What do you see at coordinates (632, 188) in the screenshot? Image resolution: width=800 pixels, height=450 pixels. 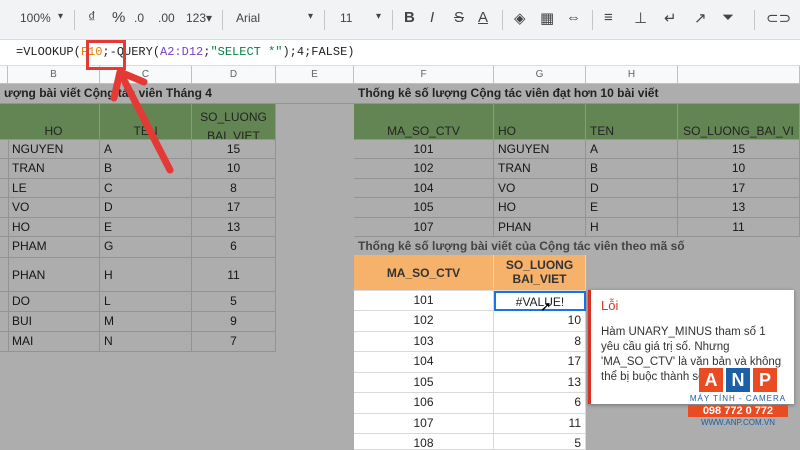 I see `right-cell-ten: D` at bounding box center [632, 188].